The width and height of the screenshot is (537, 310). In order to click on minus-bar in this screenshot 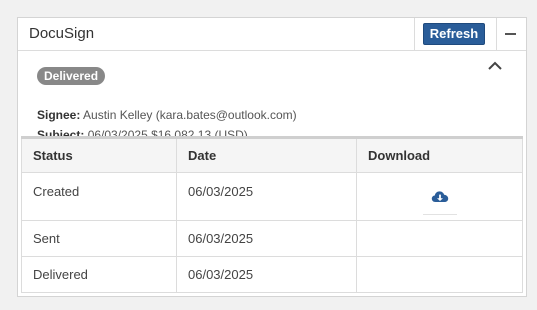, I will do `click(510, 34)`.